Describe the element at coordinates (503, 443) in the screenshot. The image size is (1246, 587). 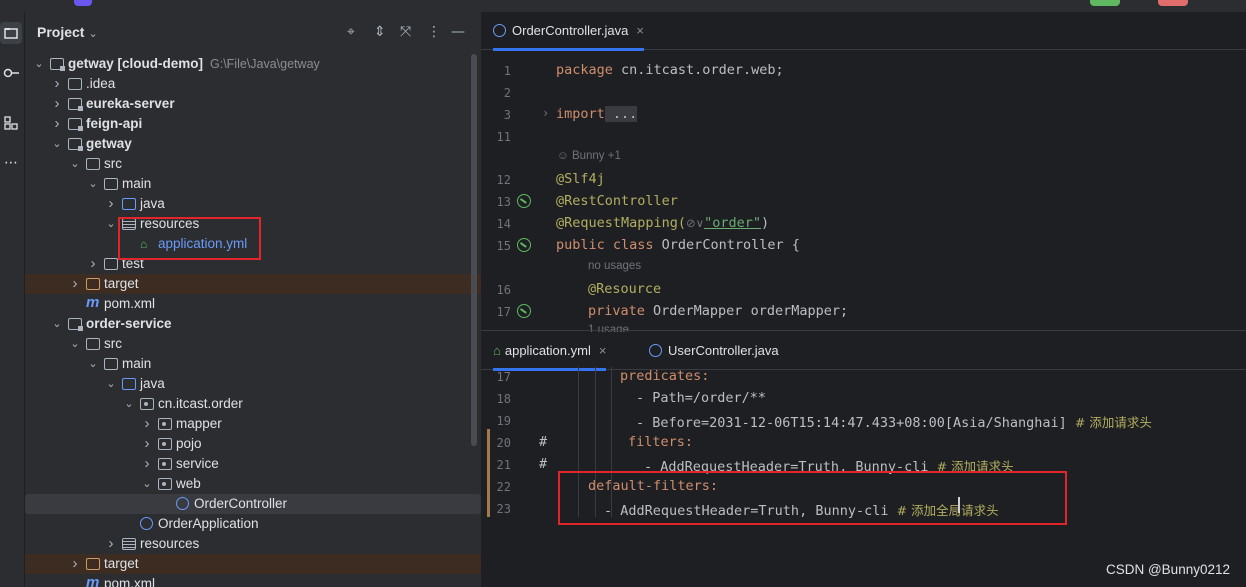
I see `line-number: 20` at that location.